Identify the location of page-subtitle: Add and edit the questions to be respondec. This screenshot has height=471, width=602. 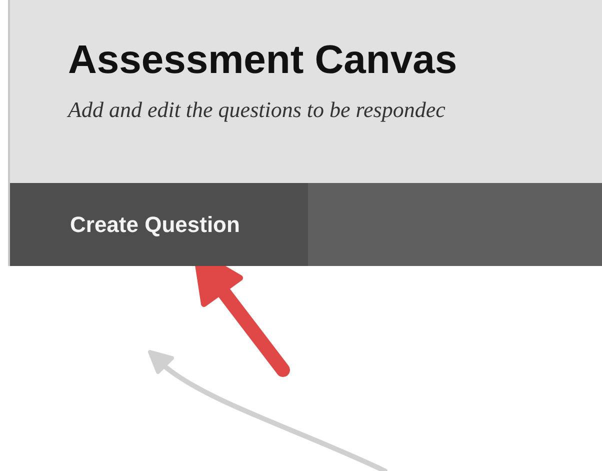
(257, 110).